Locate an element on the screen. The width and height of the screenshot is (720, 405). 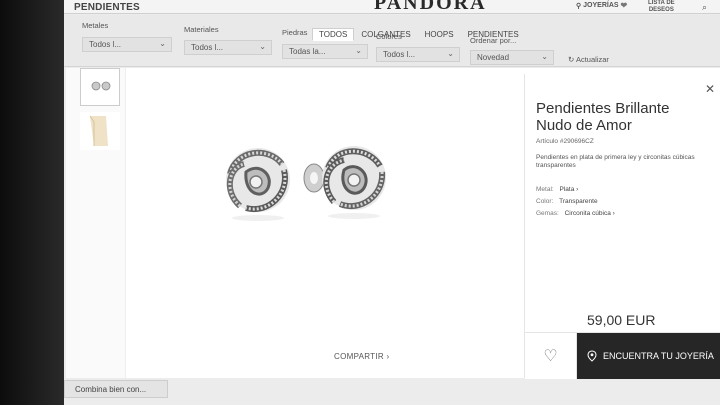
ordenar-select: Novedad ⌄ is located at coordinates (512, 57).